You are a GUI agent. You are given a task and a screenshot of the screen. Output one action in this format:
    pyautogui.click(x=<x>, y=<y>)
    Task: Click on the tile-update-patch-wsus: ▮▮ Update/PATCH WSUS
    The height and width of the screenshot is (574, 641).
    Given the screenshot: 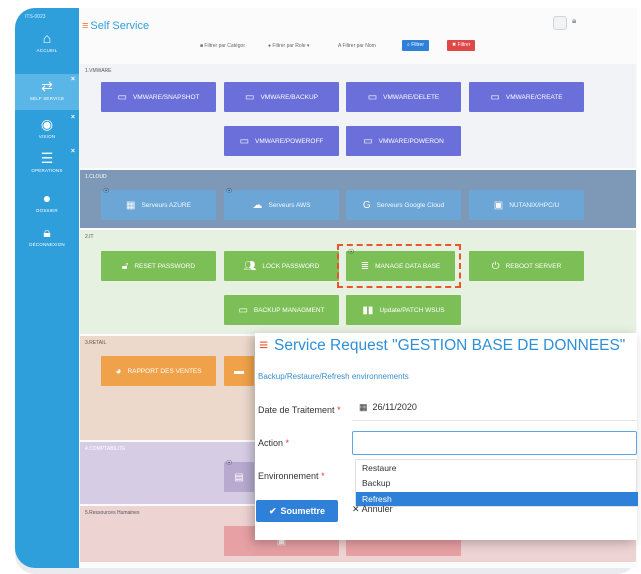 What is the action you would take?
    pyautogui.click(x=403, y=310)
    